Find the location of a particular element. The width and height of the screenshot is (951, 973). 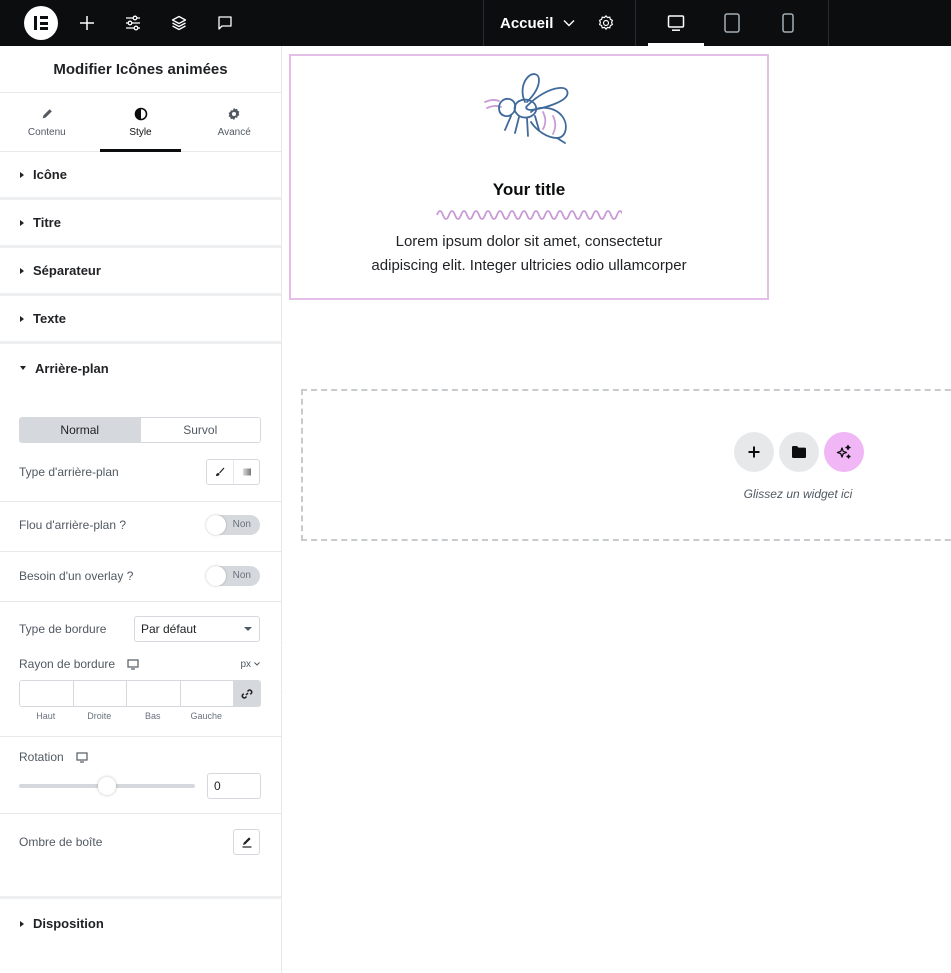

caret-down-icon is located at coordinates (23, 368).